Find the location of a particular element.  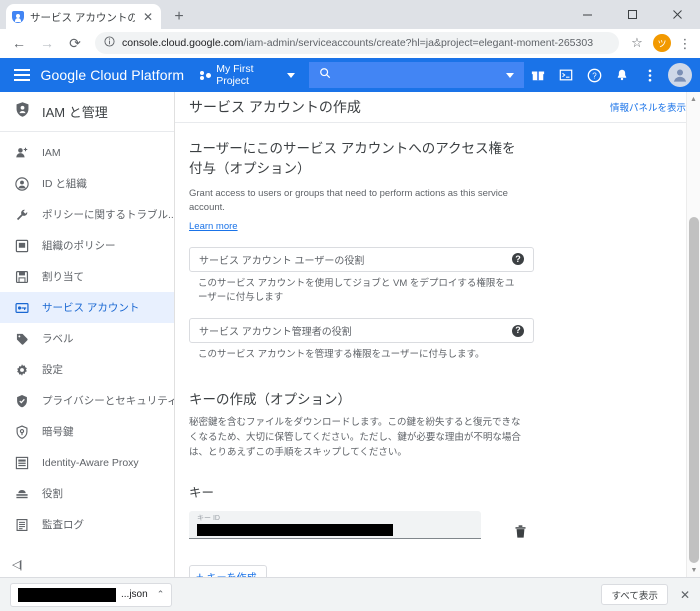

gcp-header: Google Cloud Platform My First Project ? is located at coordinates (350, 75).